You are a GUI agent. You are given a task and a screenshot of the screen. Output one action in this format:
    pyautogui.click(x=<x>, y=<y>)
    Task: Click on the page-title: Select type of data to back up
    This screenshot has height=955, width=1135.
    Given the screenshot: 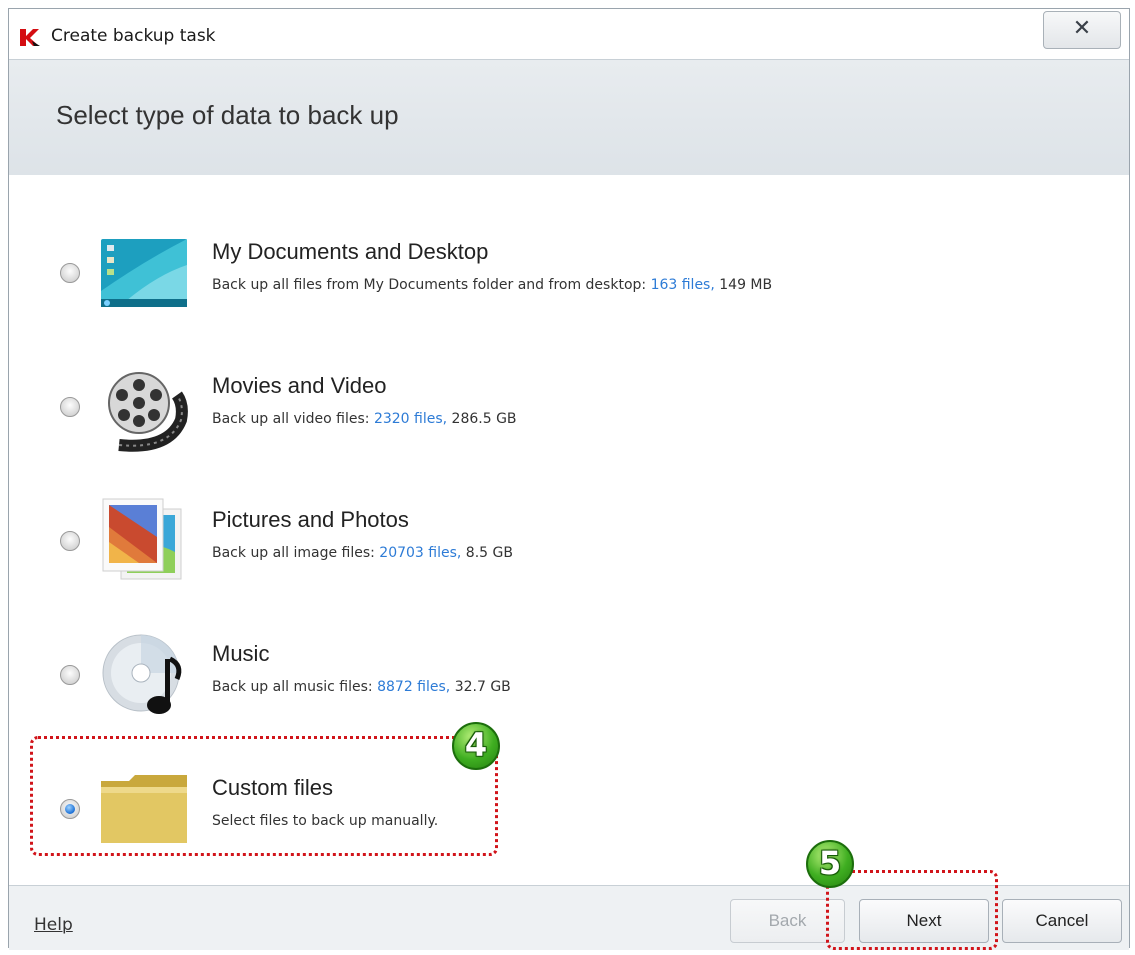 What is the action you would take?
    pyautogui.click(x=227, y=115)
    